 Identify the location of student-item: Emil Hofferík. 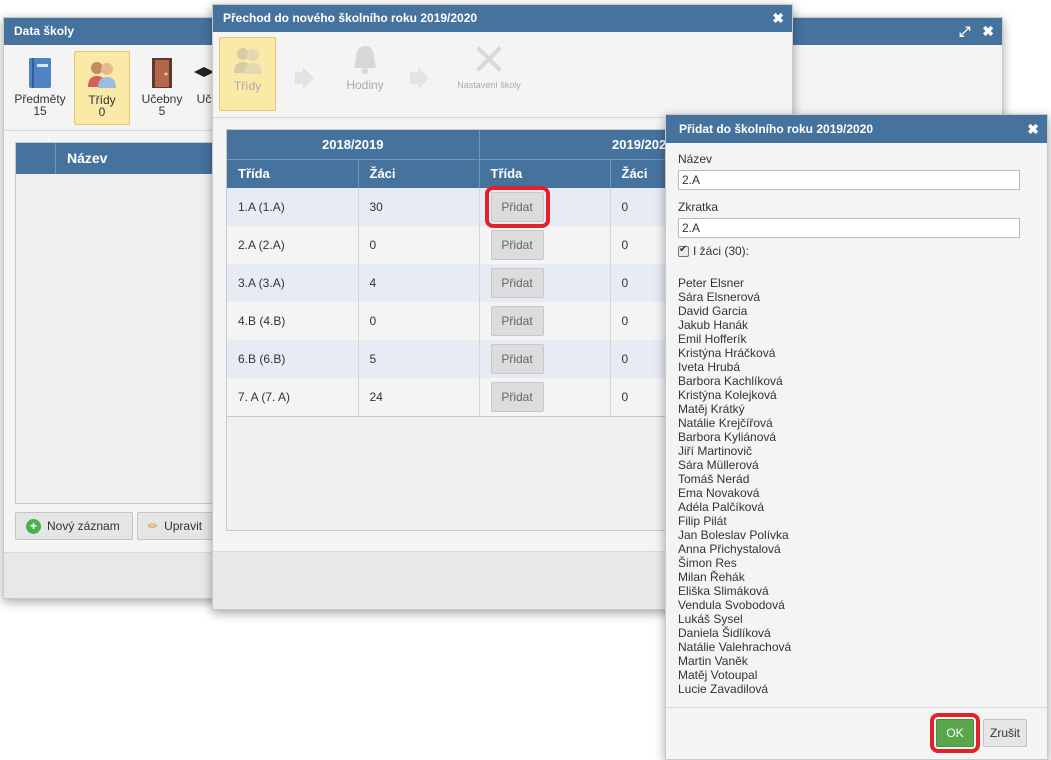
(712, 339).